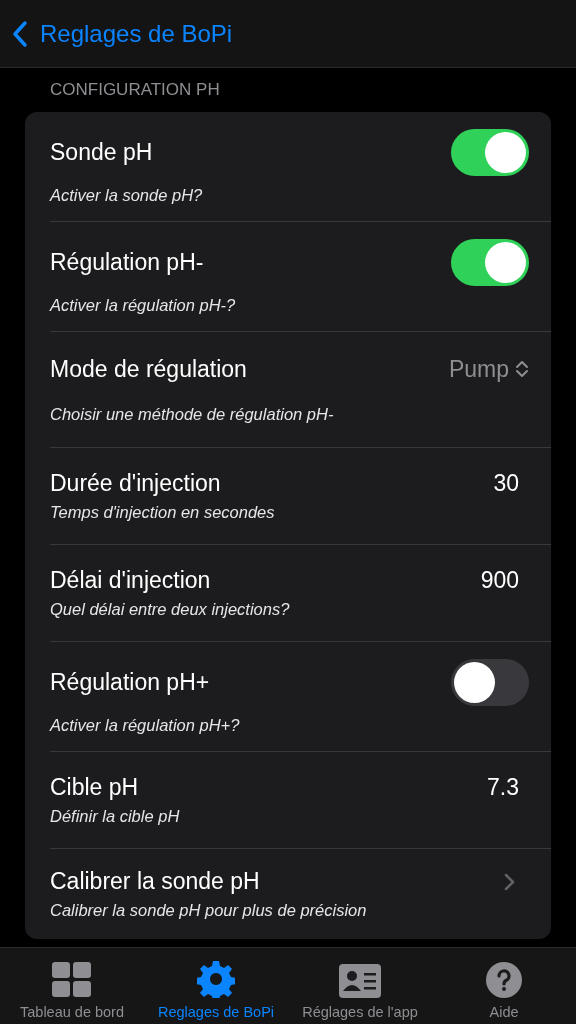 Image resolution: width=576 pixels, height=1024 pixels. I want to click on setting-value: 900, so click(499, 580).